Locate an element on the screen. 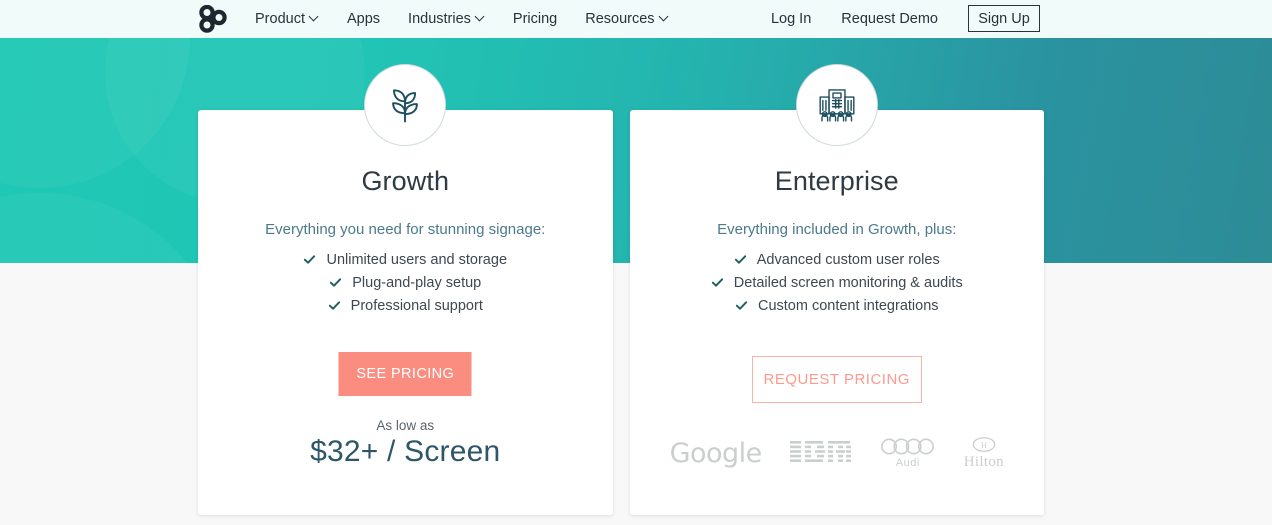 This screenshot has height=525, width=1272. nav-item-pricing-label: Pricing is located at coordinates (535, 19).